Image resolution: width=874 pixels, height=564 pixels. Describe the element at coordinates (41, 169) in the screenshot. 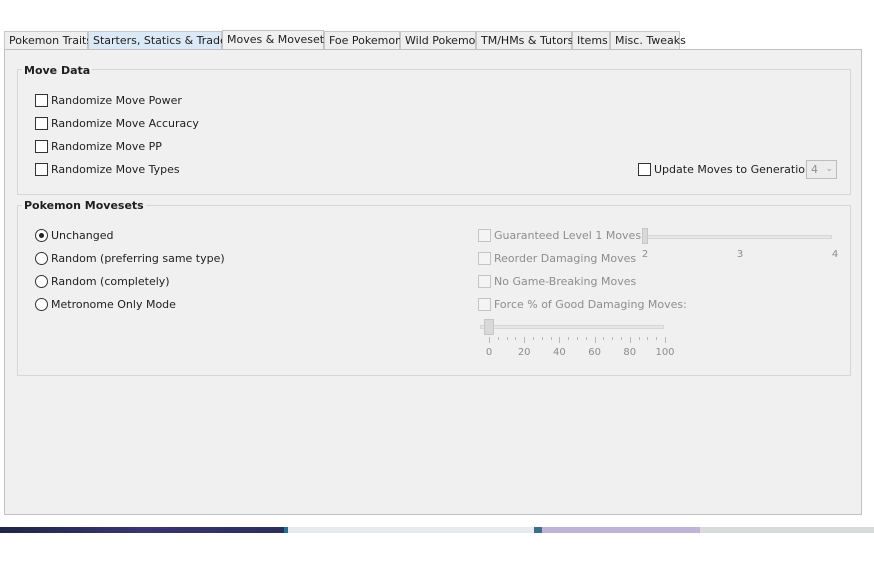

I see `randomize-move-types-checkbox` at that location.